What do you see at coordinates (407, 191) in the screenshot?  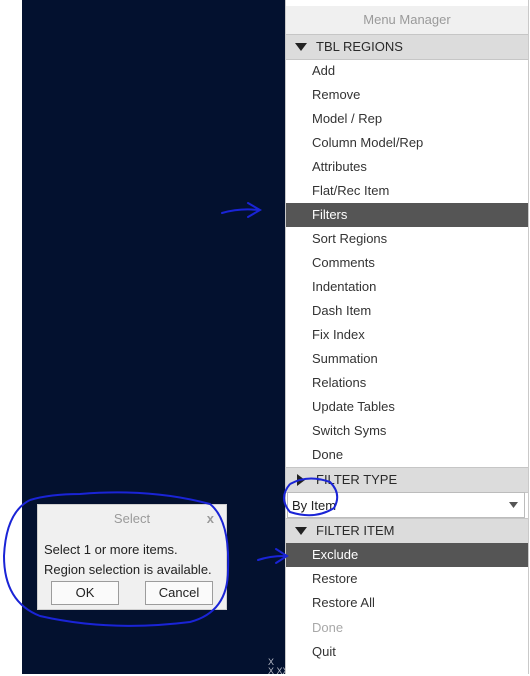 I see `menu-item-flat-rec-item: Flat/Rec Item` at bounding box center [407, 191].